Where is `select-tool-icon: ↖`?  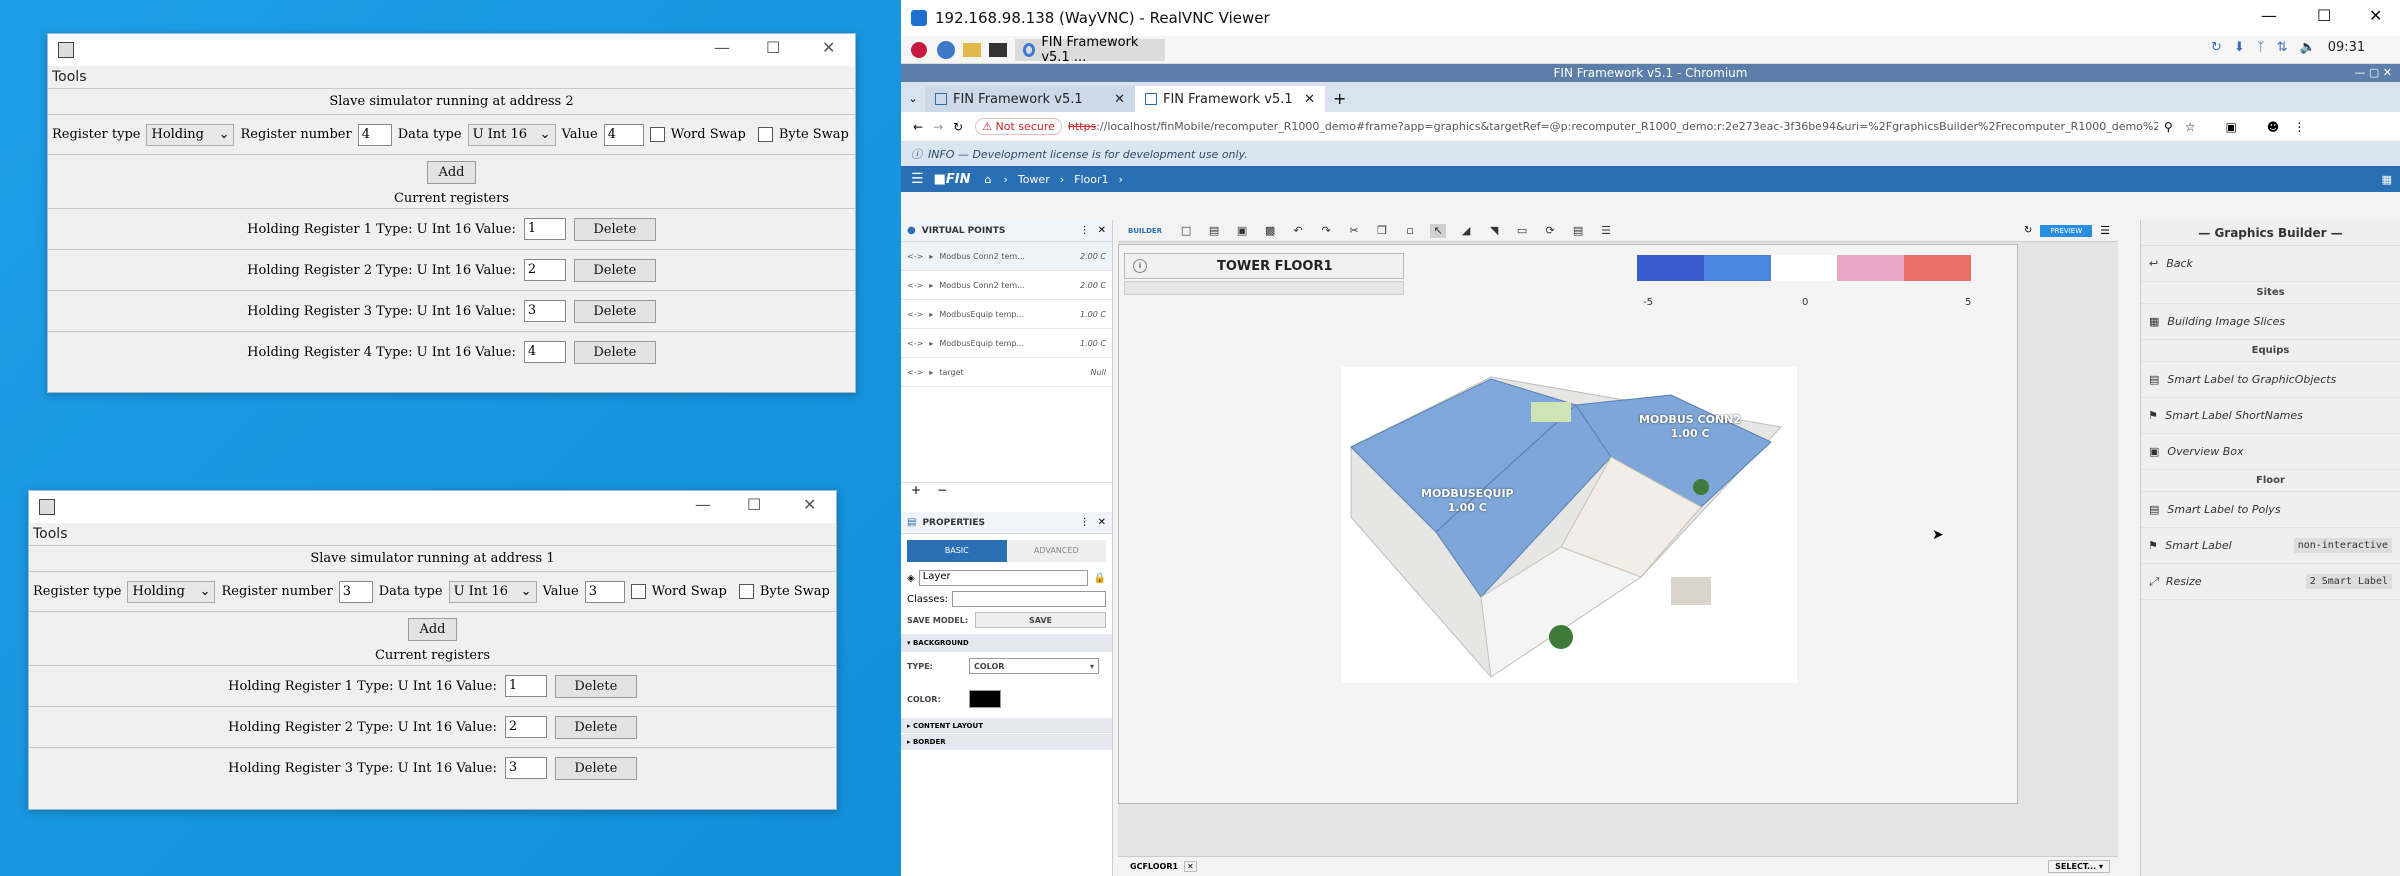
select-tool-icon: ↖ is located at coordinates (1438, 230).